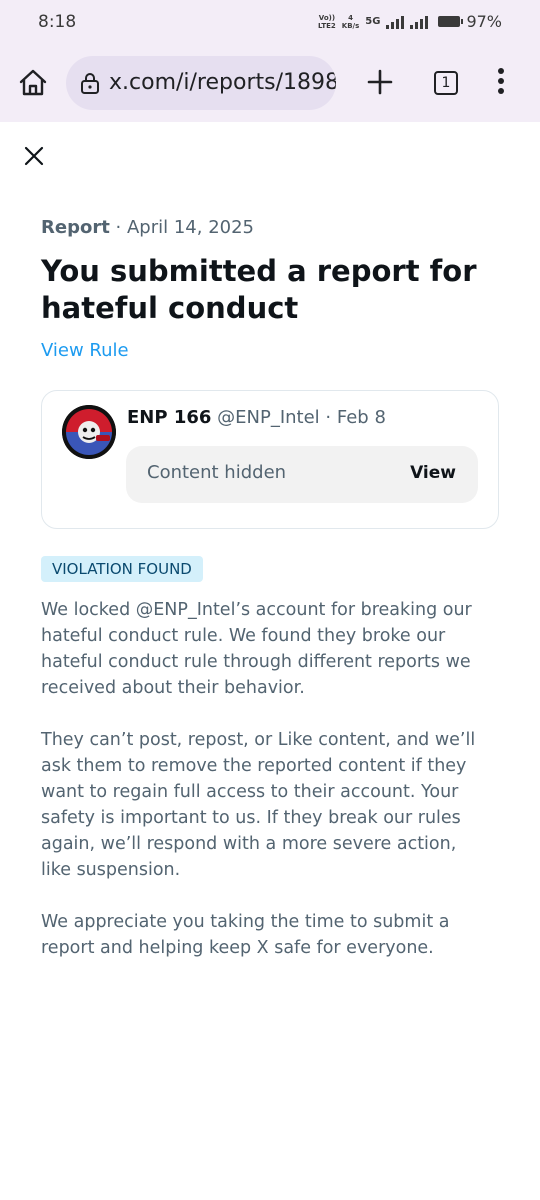  I want to click on status-time: 8:18, so click(57, 22).